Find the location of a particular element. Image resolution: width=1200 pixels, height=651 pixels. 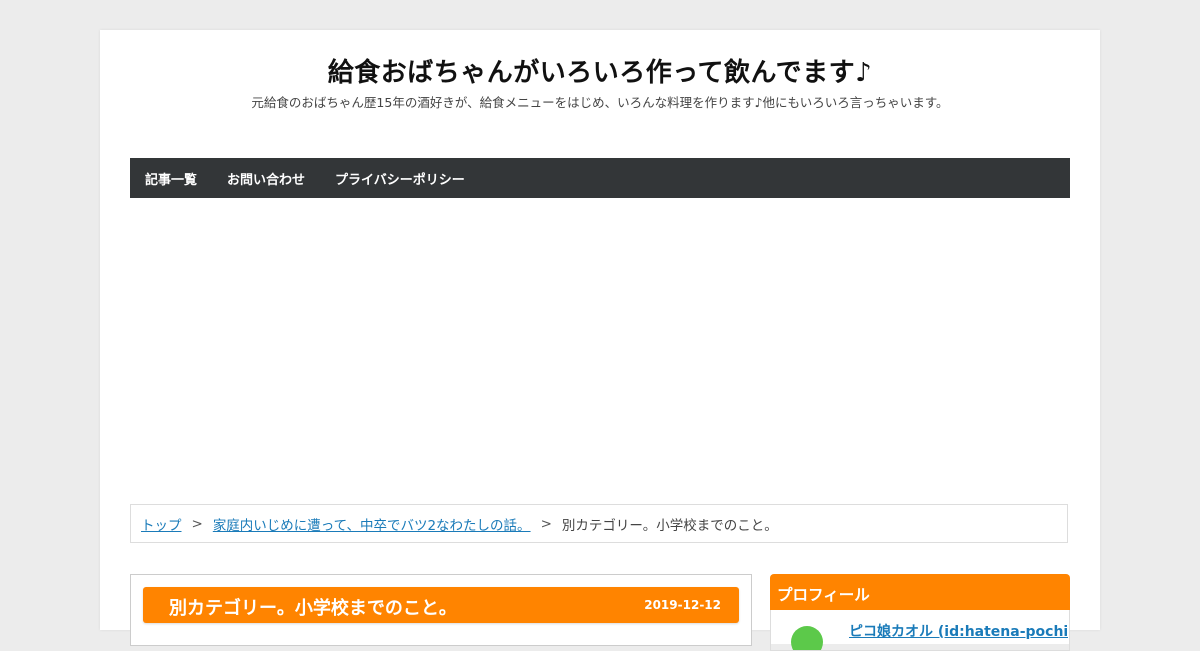

category-date: 2019-12-12 is located at coordinates (682, 605).